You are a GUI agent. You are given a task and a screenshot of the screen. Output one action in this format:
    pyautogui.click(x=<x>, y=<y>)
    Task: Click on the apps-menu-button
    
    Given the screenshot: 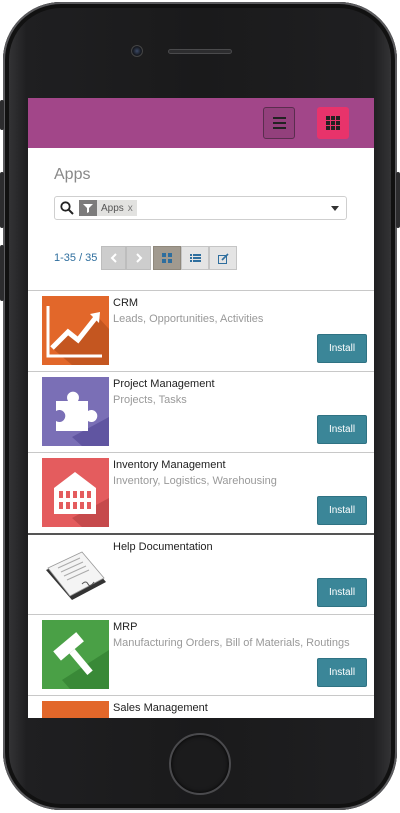 What is the action you would take?
    pyautogui.click(x=333, y=123)
    